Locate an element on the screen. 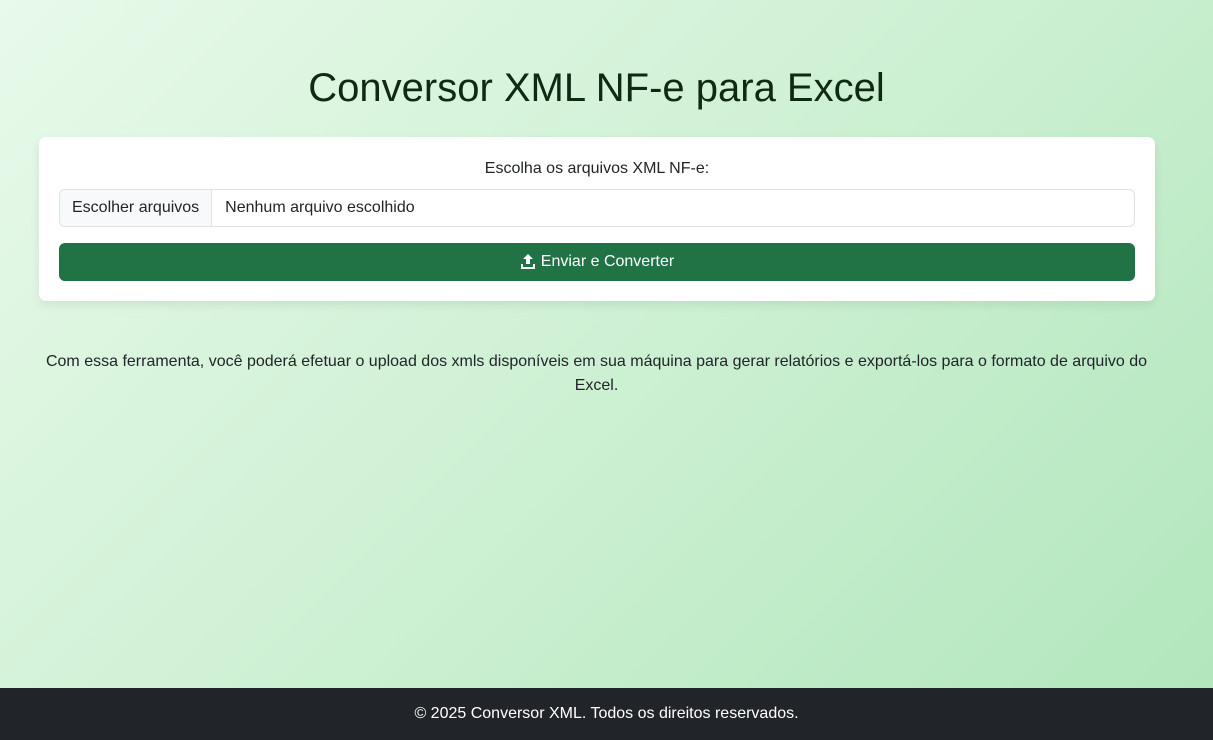 This screenshot has width=1213, height=740. submit-convert-button: Enviar e Converter is located at coordinates (597, 262).